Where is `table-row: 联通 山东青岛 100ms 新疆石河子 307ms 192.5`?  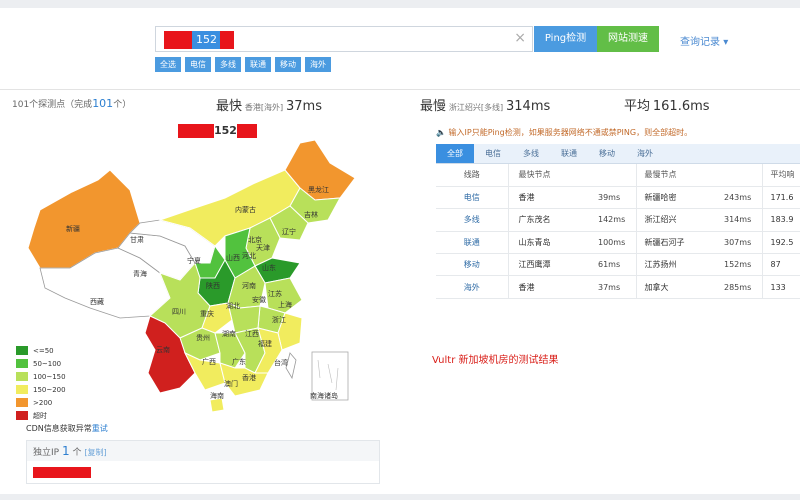
table-row: 联通 山东青岛 100ms 新疆石河子 307ms 192.5 is located at coordinates (618, 243).